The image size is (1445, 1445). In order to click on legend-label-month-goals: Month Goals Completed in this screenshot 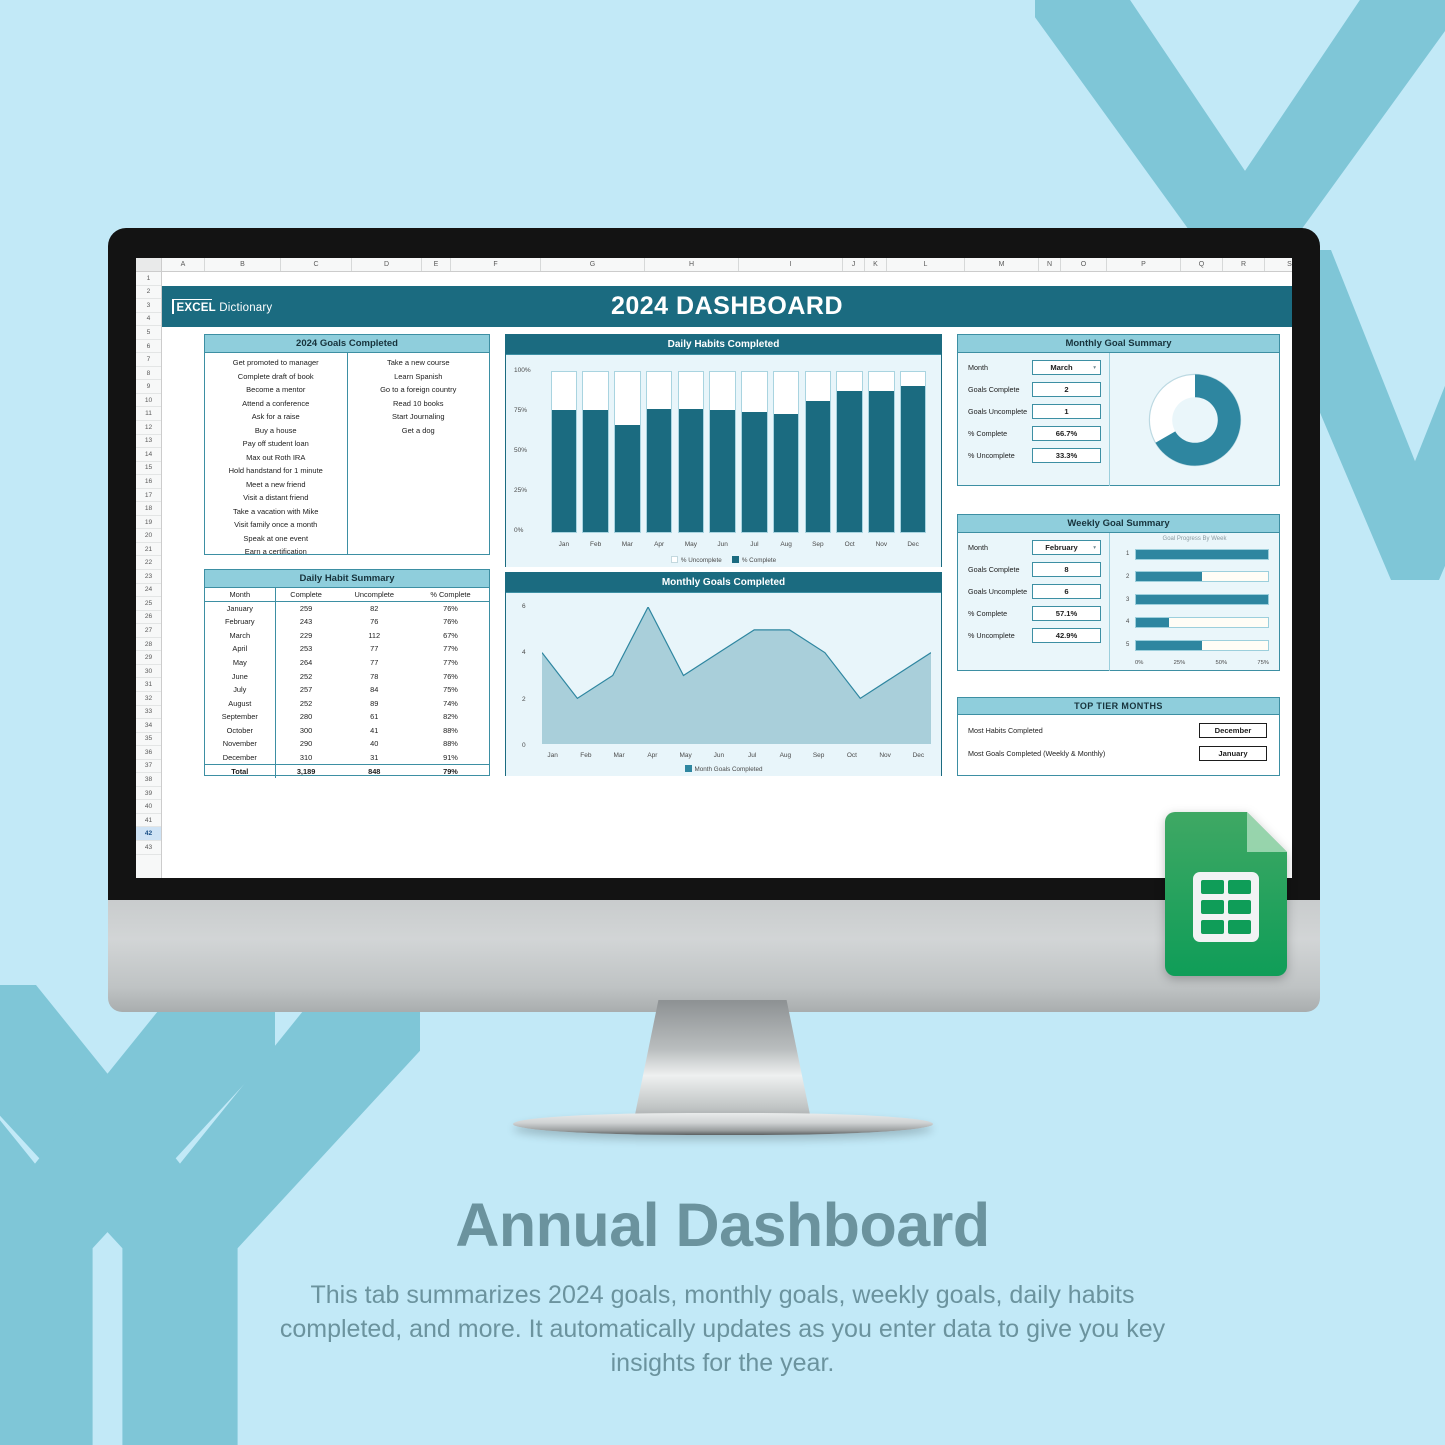, I will do `click(728, 769)`.